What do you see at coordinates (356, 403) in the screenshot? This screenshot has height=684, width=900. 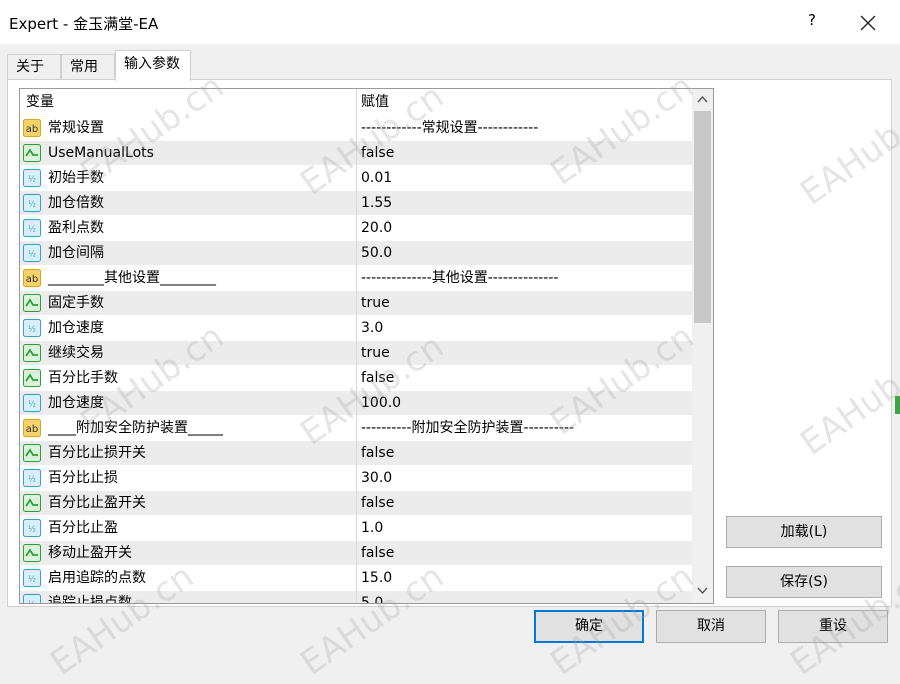 I see `table-row: ½ 加仓速度 100.0` at bounding box center [356, 403].